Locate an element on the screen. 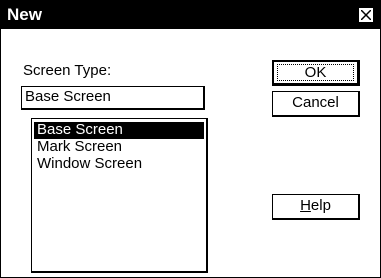 The height and width of the screenshot is (278, 381). list-item-base-screen: Base Screen is located at coordinates (119, 130).